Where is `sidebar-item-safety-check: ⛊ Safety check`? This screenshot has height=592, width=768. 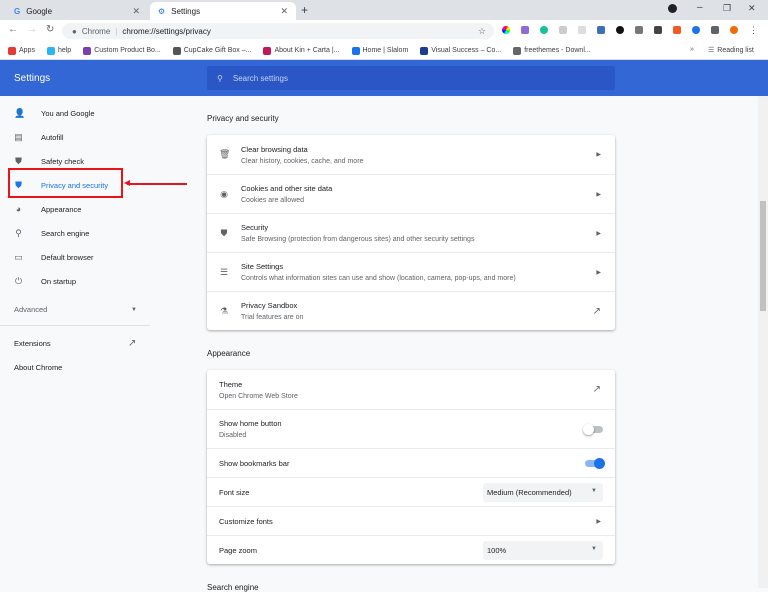
sidebar-item-safety-check: ⛊ Safety check is located at coordinates (49, 161).